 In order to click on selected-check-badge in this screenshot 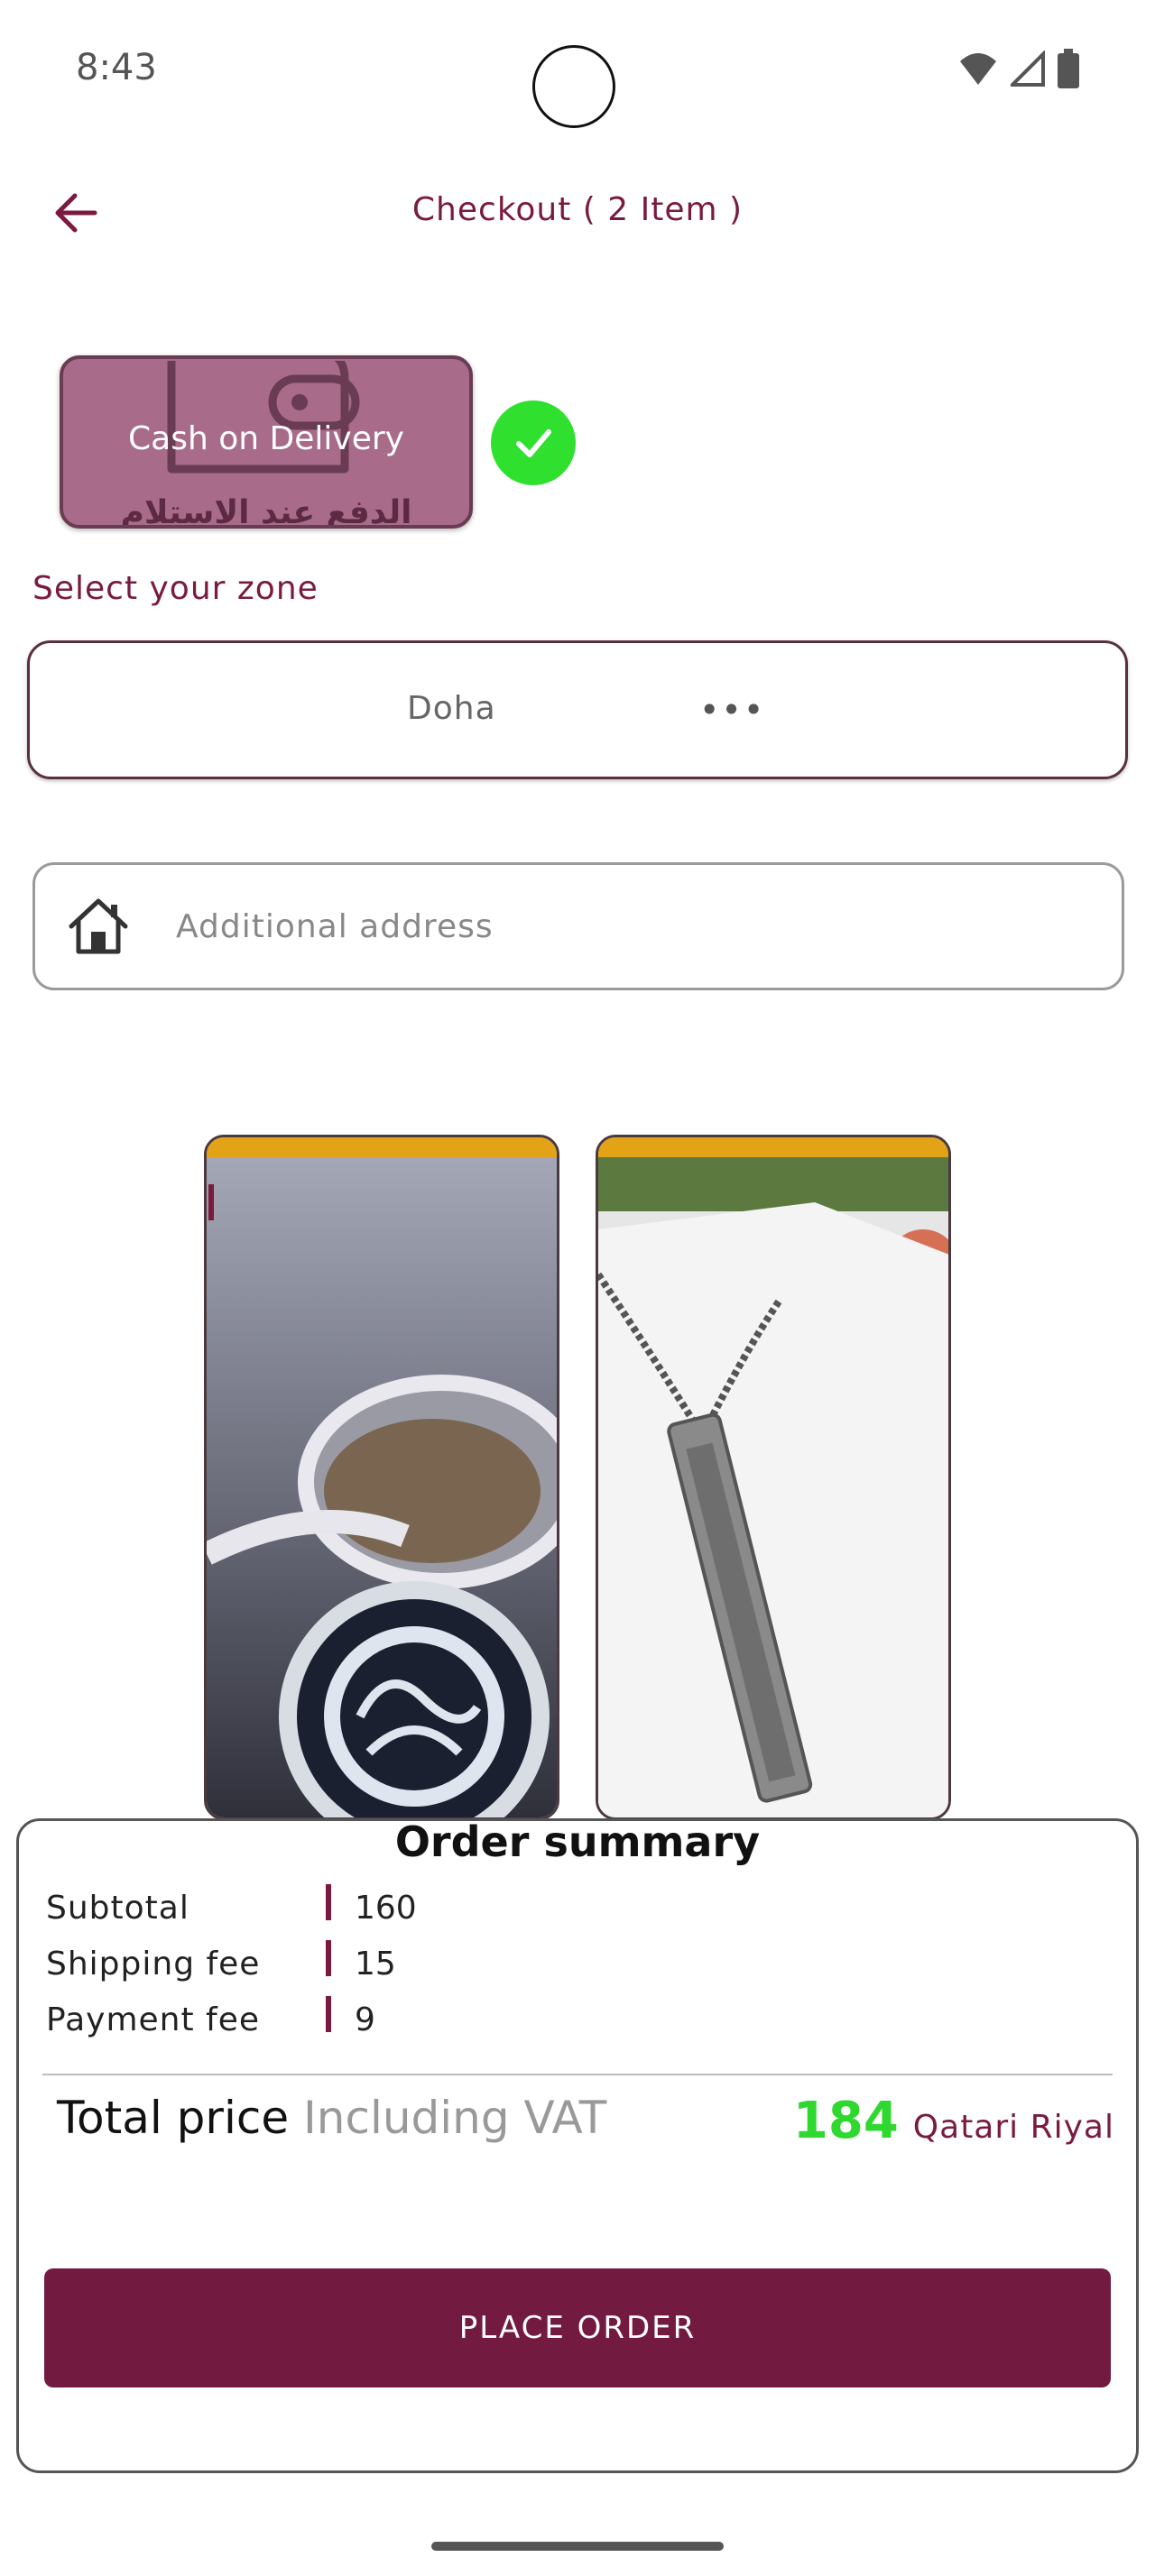, I will do `click(533, 443)`.